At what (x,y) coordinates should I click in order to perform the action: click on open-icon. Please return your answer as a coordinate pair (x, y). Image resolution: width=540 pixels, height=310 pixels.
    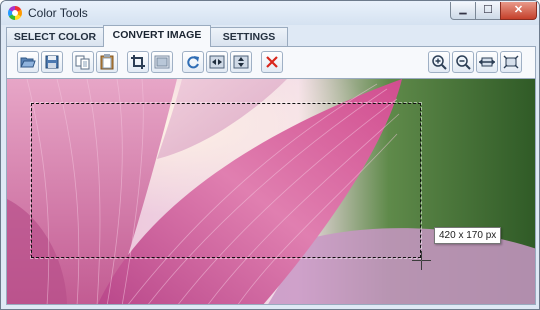
    Looking at the image, I should click on (28, 62).